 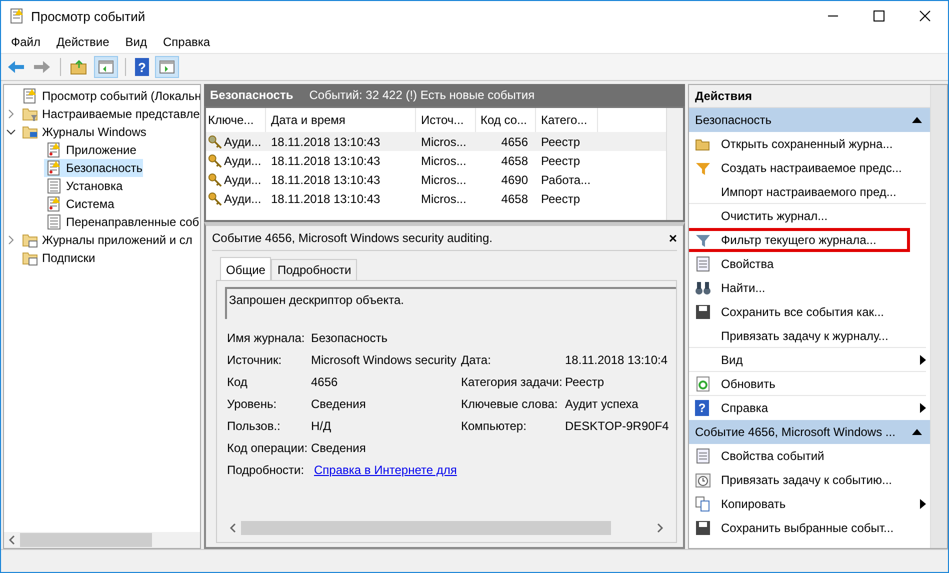 What do you see at coordinates (75, 132) in the screenshot?
I see `tree-item: Журналы Windows` at bounding box center [75, 132].